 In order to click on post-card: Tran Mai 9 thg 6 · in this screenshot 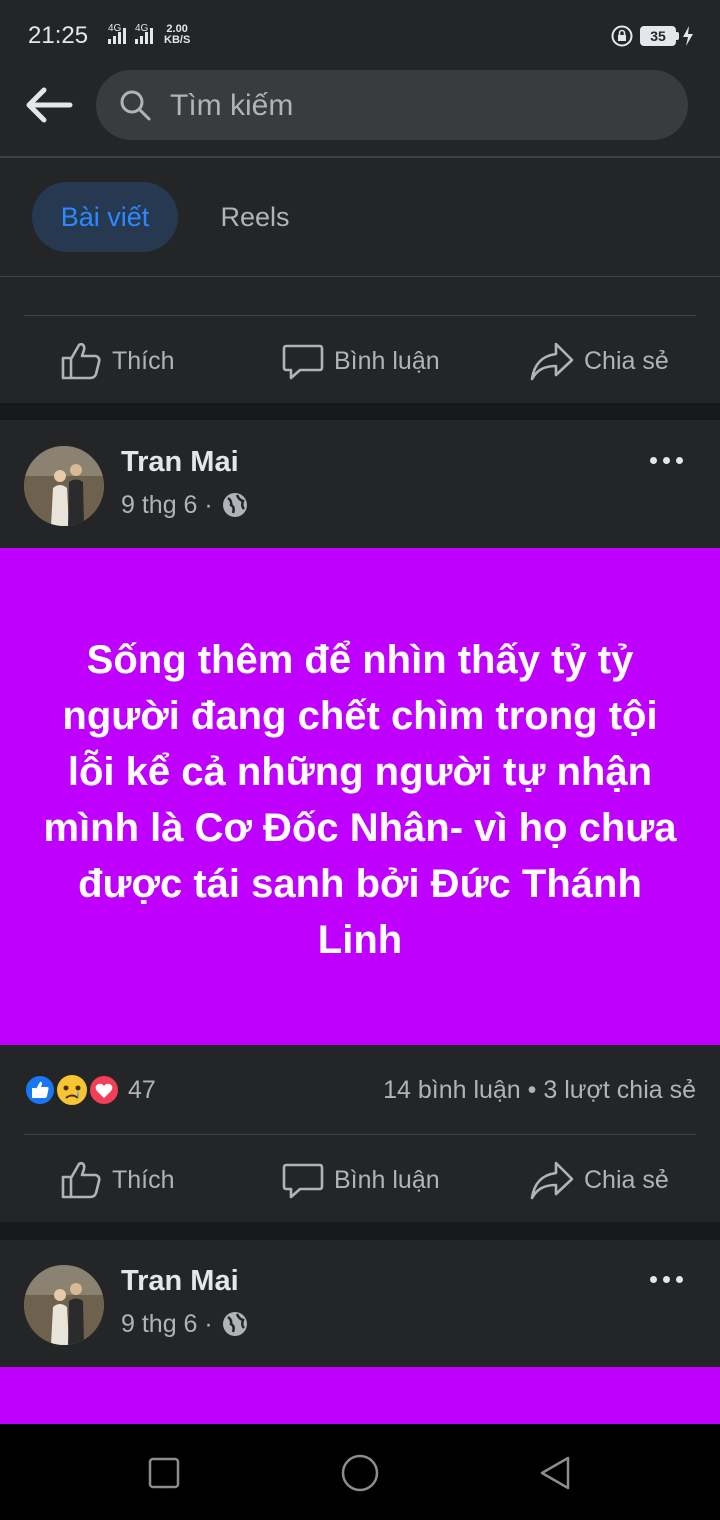, I will do `click(360, 1332)`.